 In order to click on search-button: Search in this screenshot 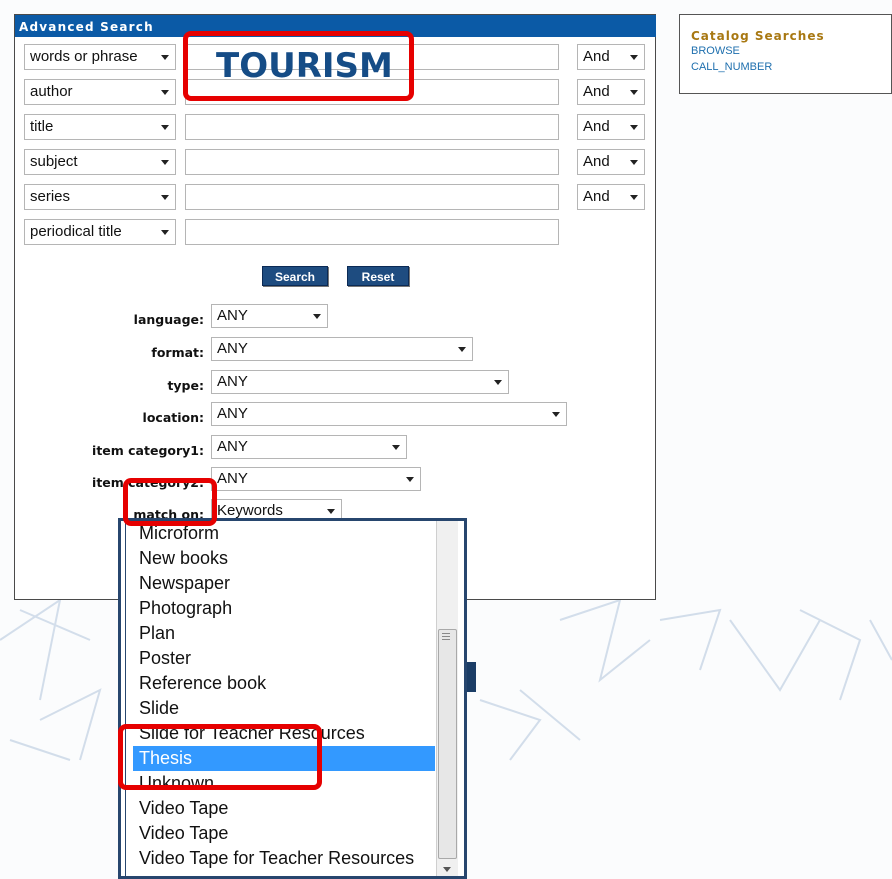, I will do `click(295, 276)`.